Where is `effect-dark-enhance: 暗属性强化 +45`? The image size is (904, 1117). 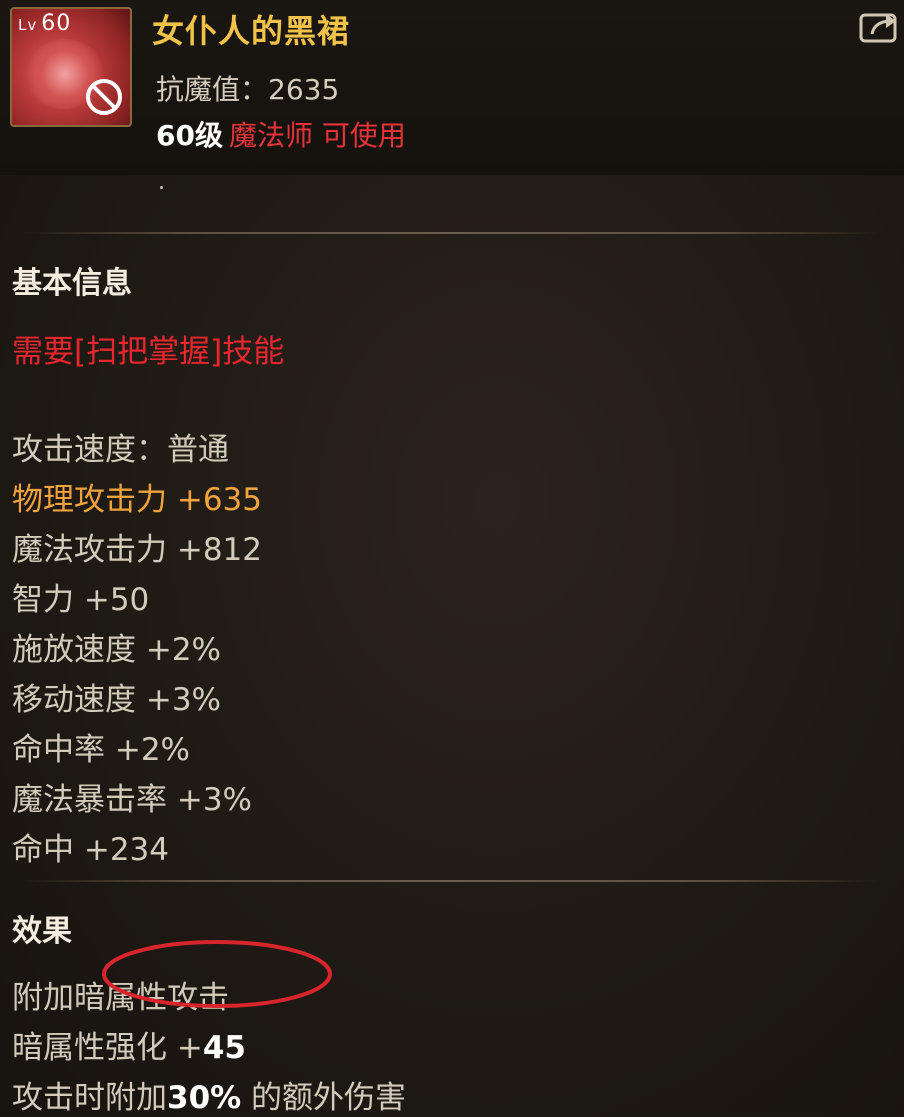
effect-dark-enhance: 暗属性强化 +45 is located at coordinates (129, 1044).